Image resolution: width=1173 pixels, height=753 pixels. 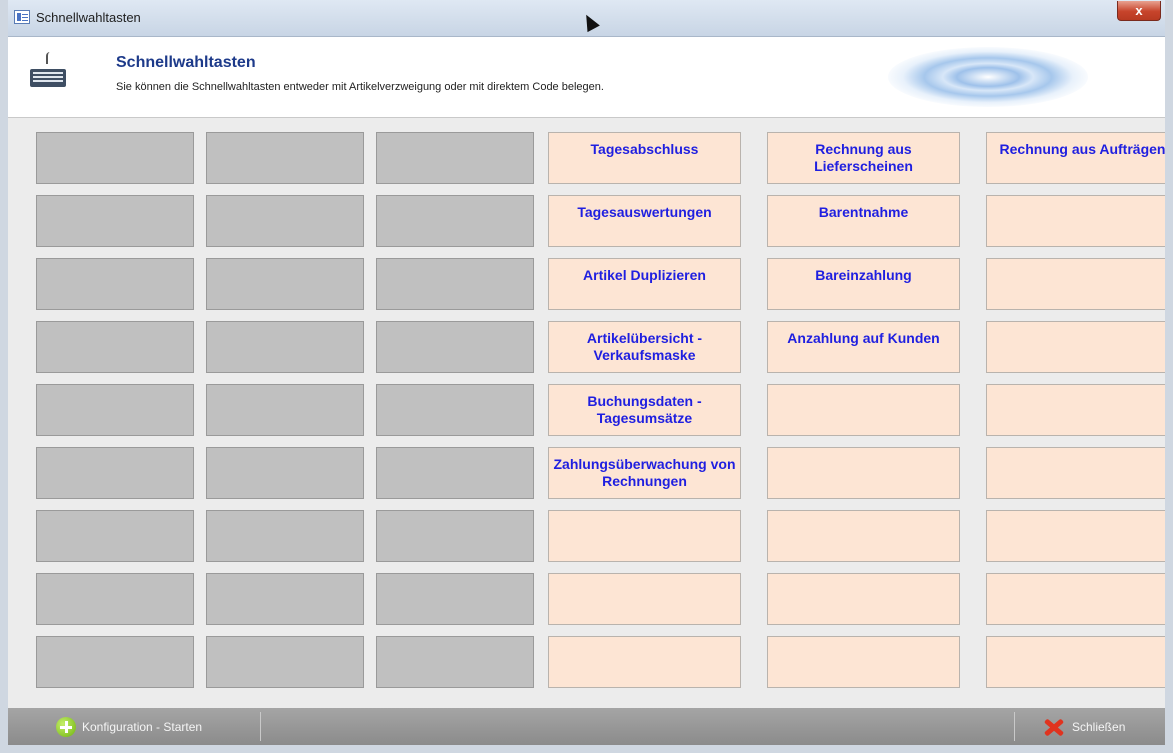 What do you see at coordinates (142, 727) in the screenshot?
I see `configuration-start-label: Konfiguration - Starten` at bounding box center [142, 727].